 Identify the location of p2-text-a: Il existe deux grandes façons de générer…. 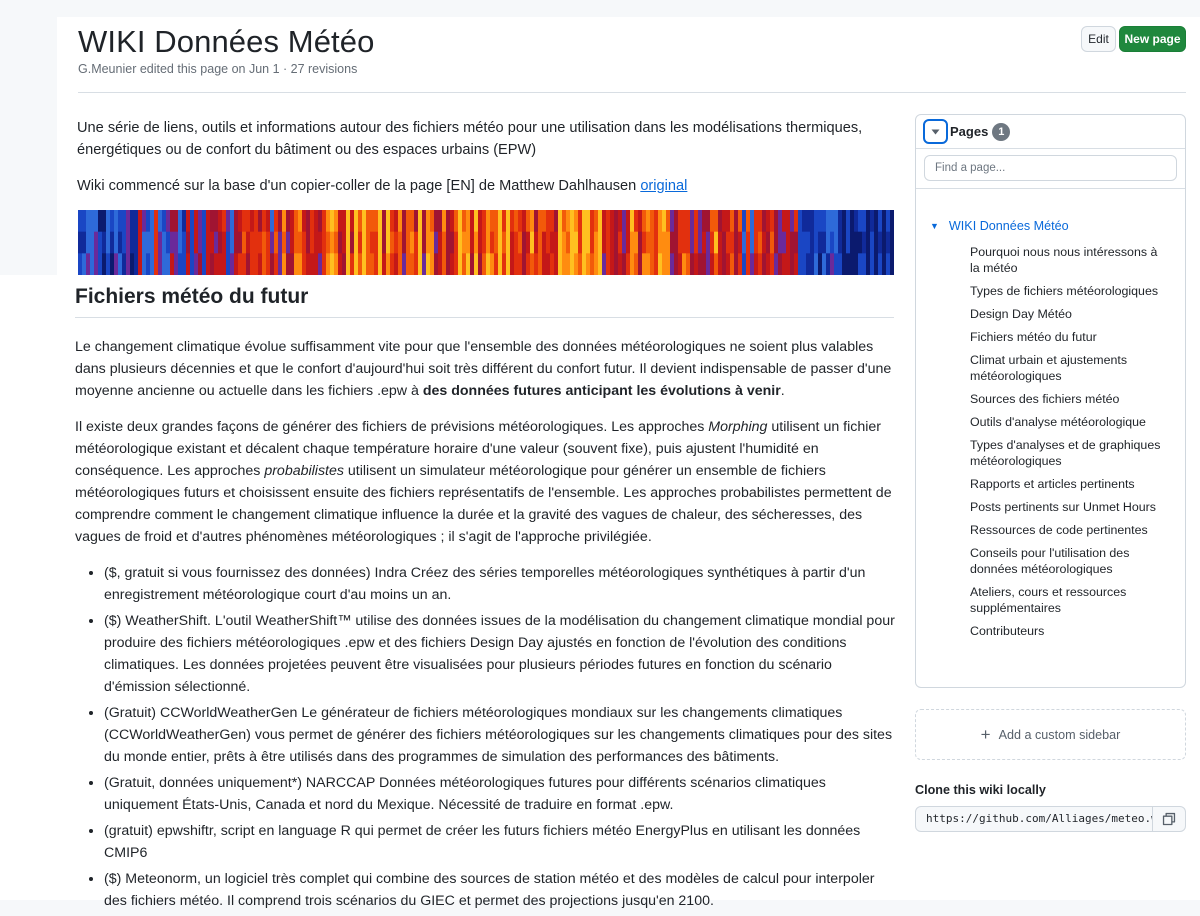
(392, 427).